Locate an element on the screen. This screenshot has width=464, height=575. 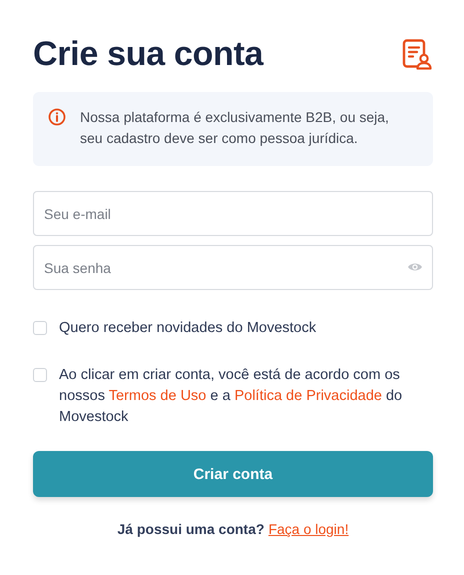
create-account-button: Criar conta is located at coordinates (233, 474).